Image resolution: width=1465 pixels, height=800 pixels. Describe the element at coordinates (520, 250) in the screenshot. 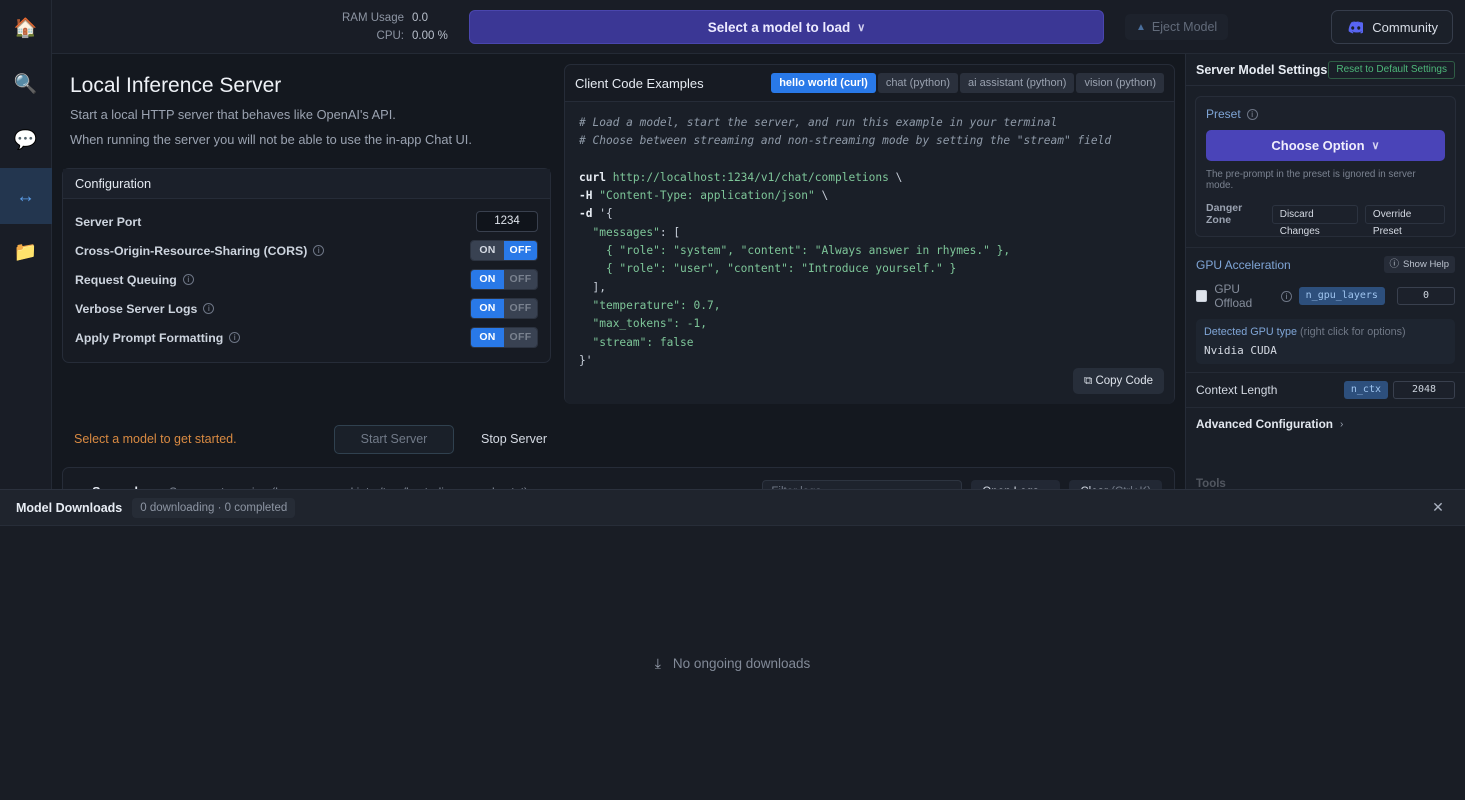

I see `cors-toggle-off: OFF` at that location.